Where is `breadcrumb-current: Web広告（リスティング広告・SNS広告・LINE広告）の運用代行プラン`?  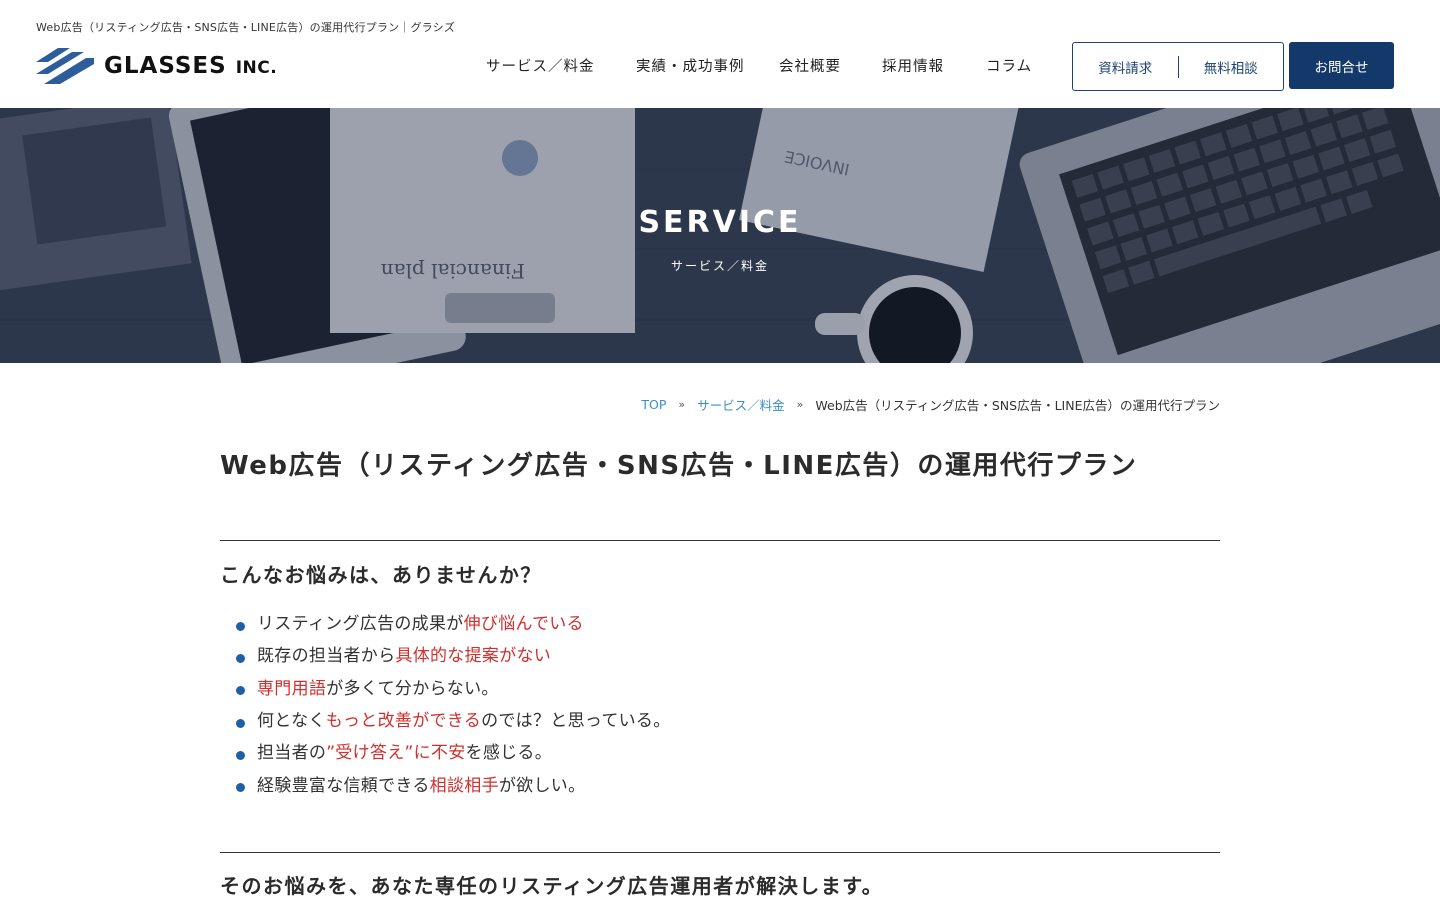 breadcrumb-current: Web広告（リスティング広告・SNS広告・LINE広告）の運用代行プラン is located at coordinates (1017, 405).